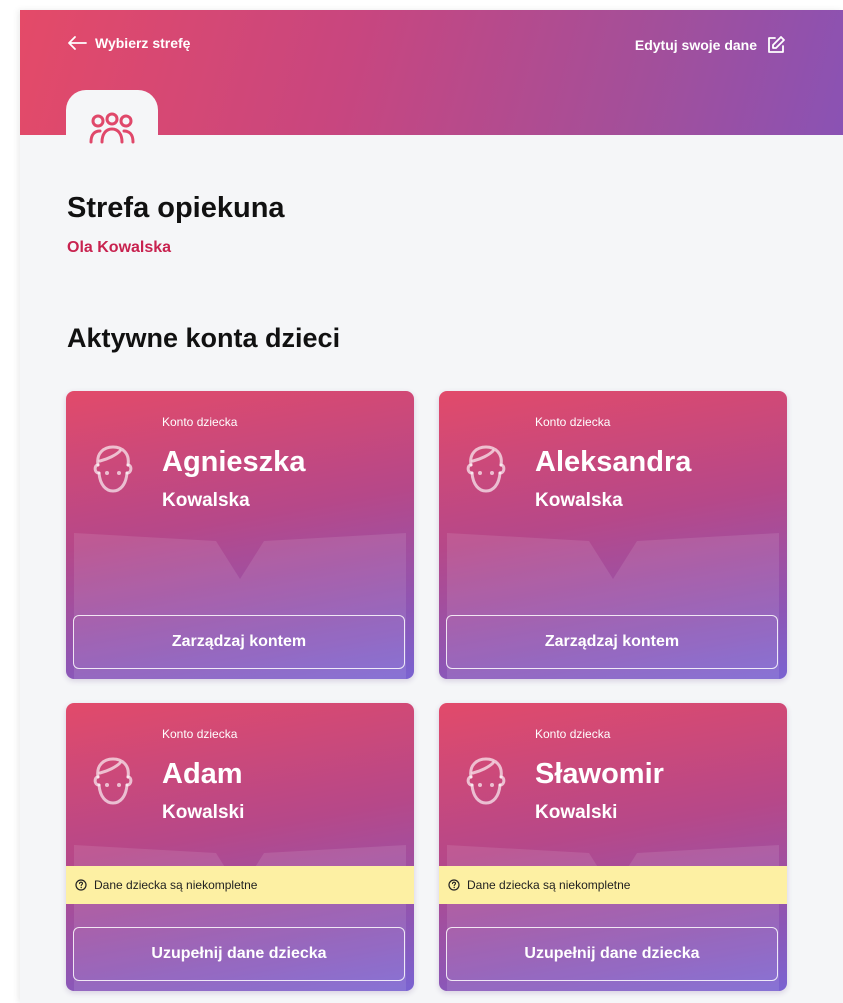 This screenshot has width=843, height=1003. Describe the element at coordinates (613, 462) in the screenshot. I see `child-first-name: Aleksandra` at that location.